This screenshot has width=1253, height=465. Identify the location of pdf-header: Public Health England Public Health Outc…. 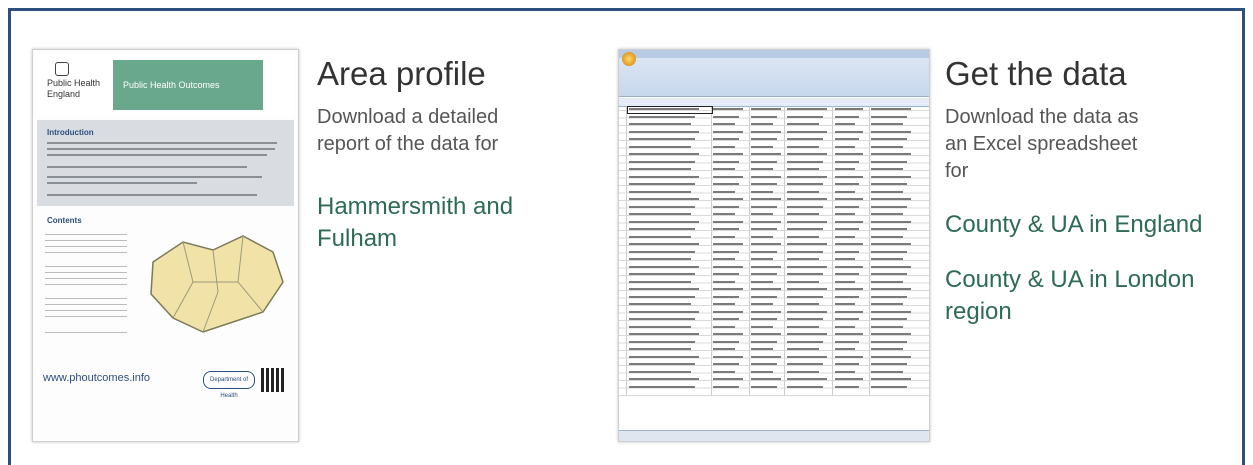
(165, 97).